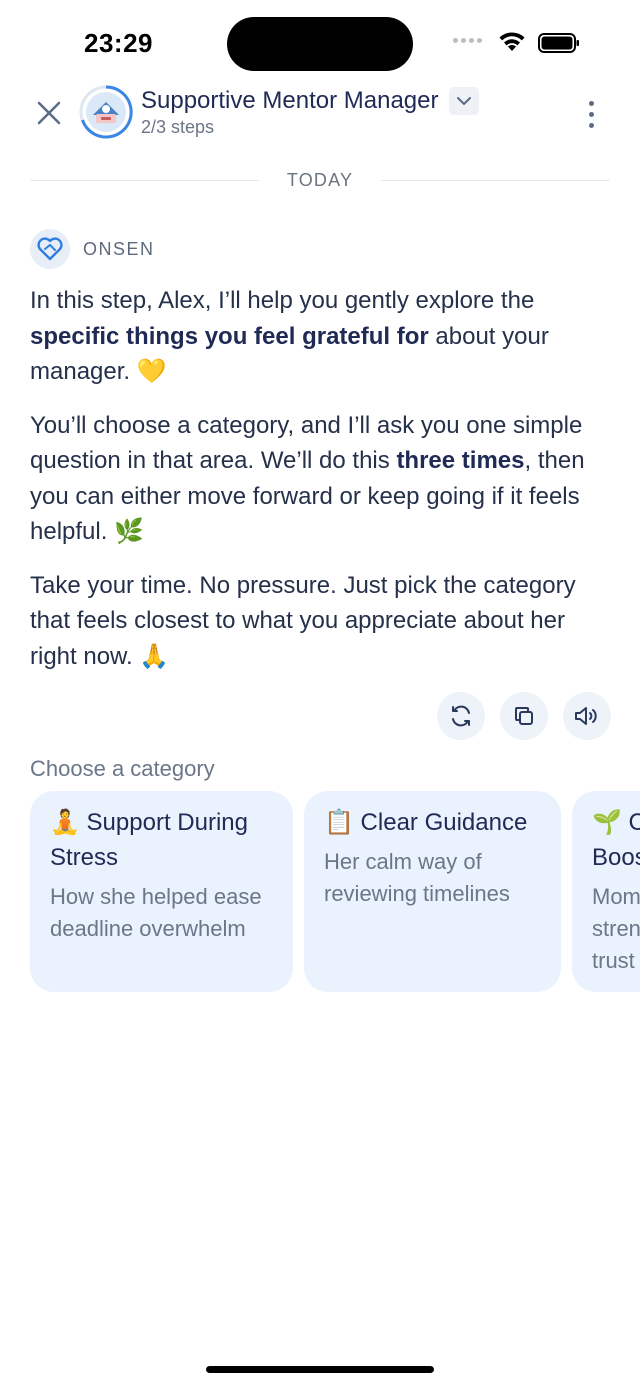 Image resolution: width=640 pixels, height=1387 pixels. Describe the element at coordinates (156, 912) in the screenshot. I see `category-card-description: How she helped ease deadline overwhelm` at that location.